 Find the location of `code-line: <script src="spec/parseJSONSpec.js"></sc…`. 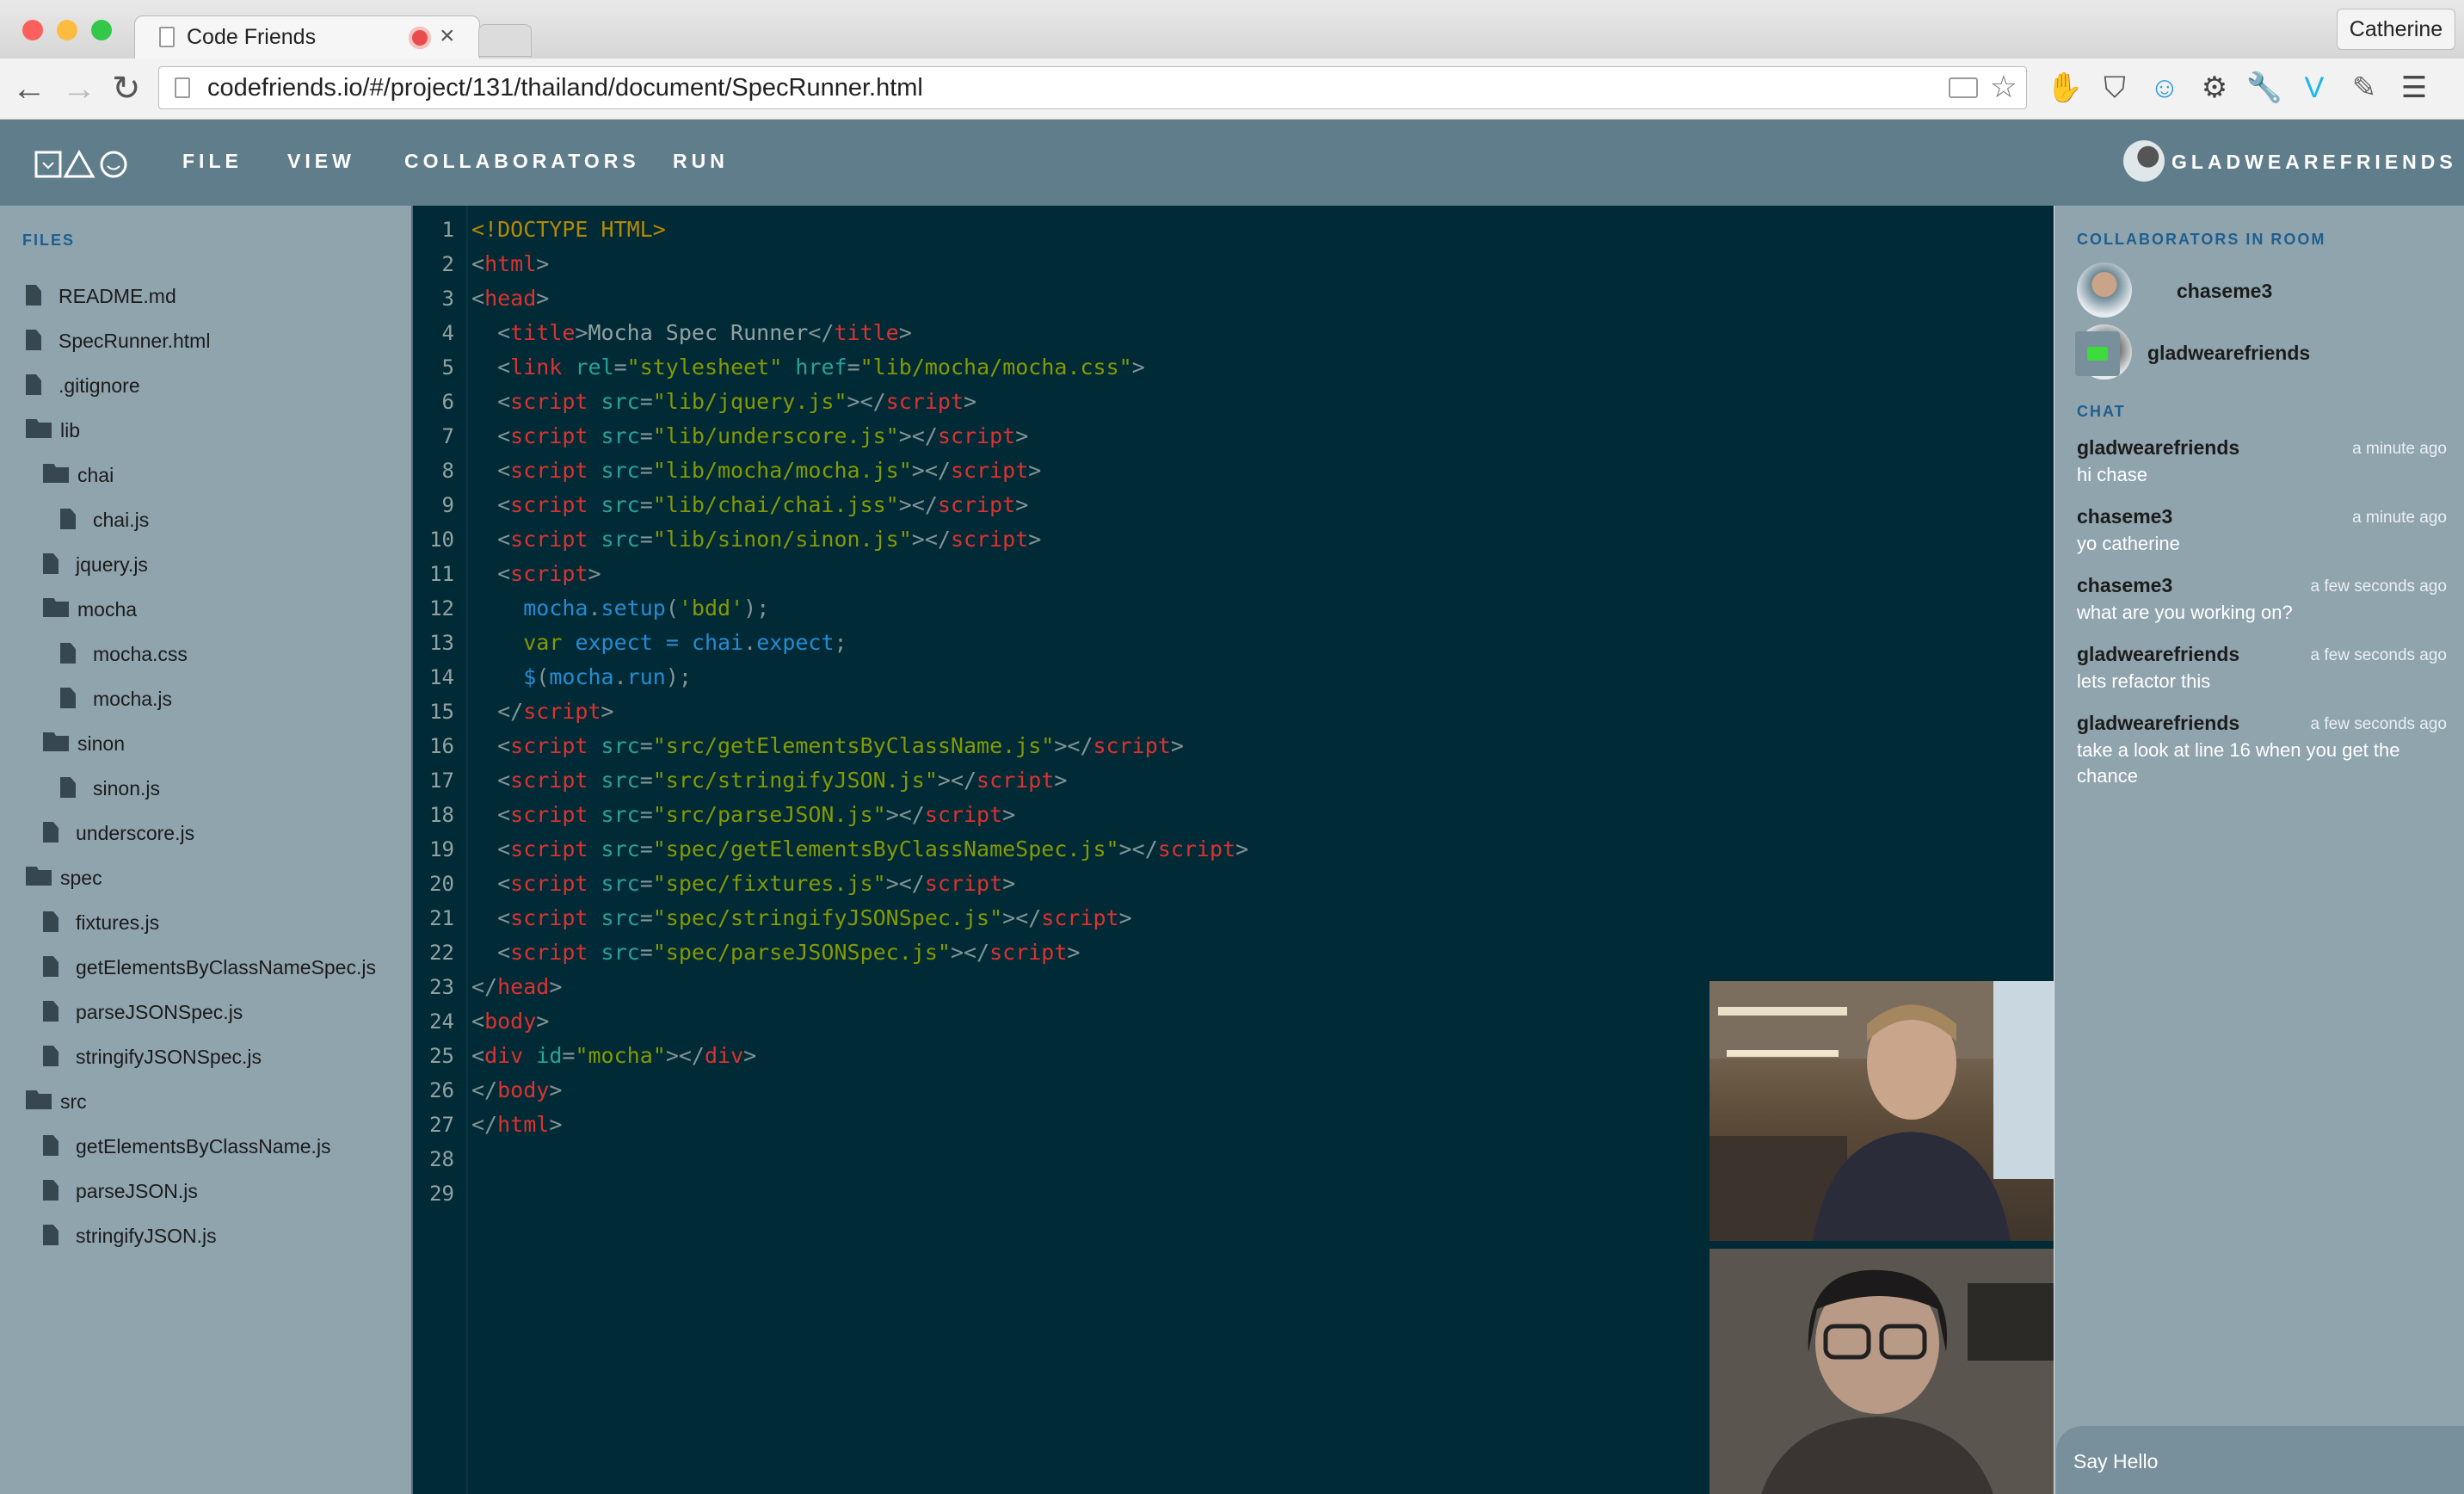

code-line: <script src="spec/parseJSONSpec.js"></sc… is located at coordinates (775, 952).